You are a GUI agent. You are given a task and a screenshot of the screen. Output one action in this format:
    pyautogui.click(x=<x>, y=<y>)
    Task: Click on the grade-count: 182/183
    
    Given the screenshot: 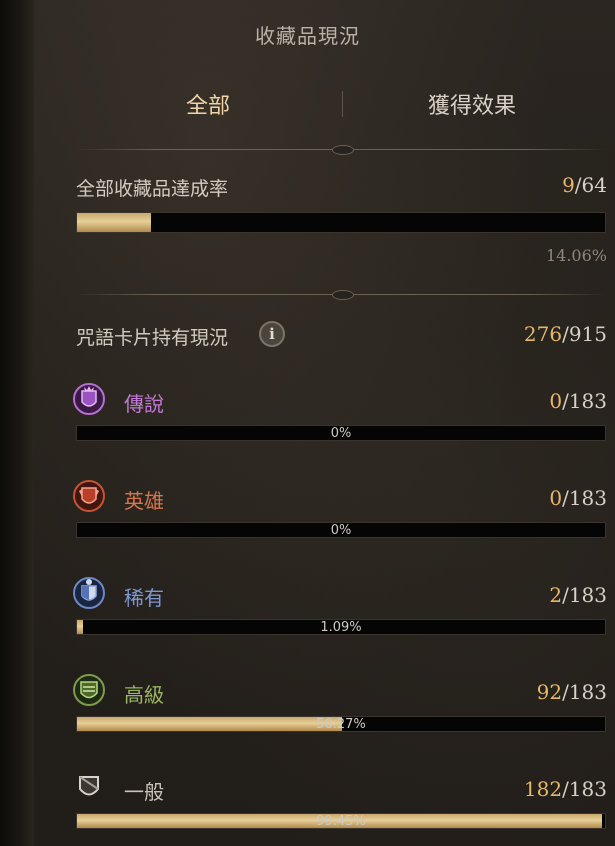 What is the action you would take?
    pyautogui.click(x=565, y=789)
    